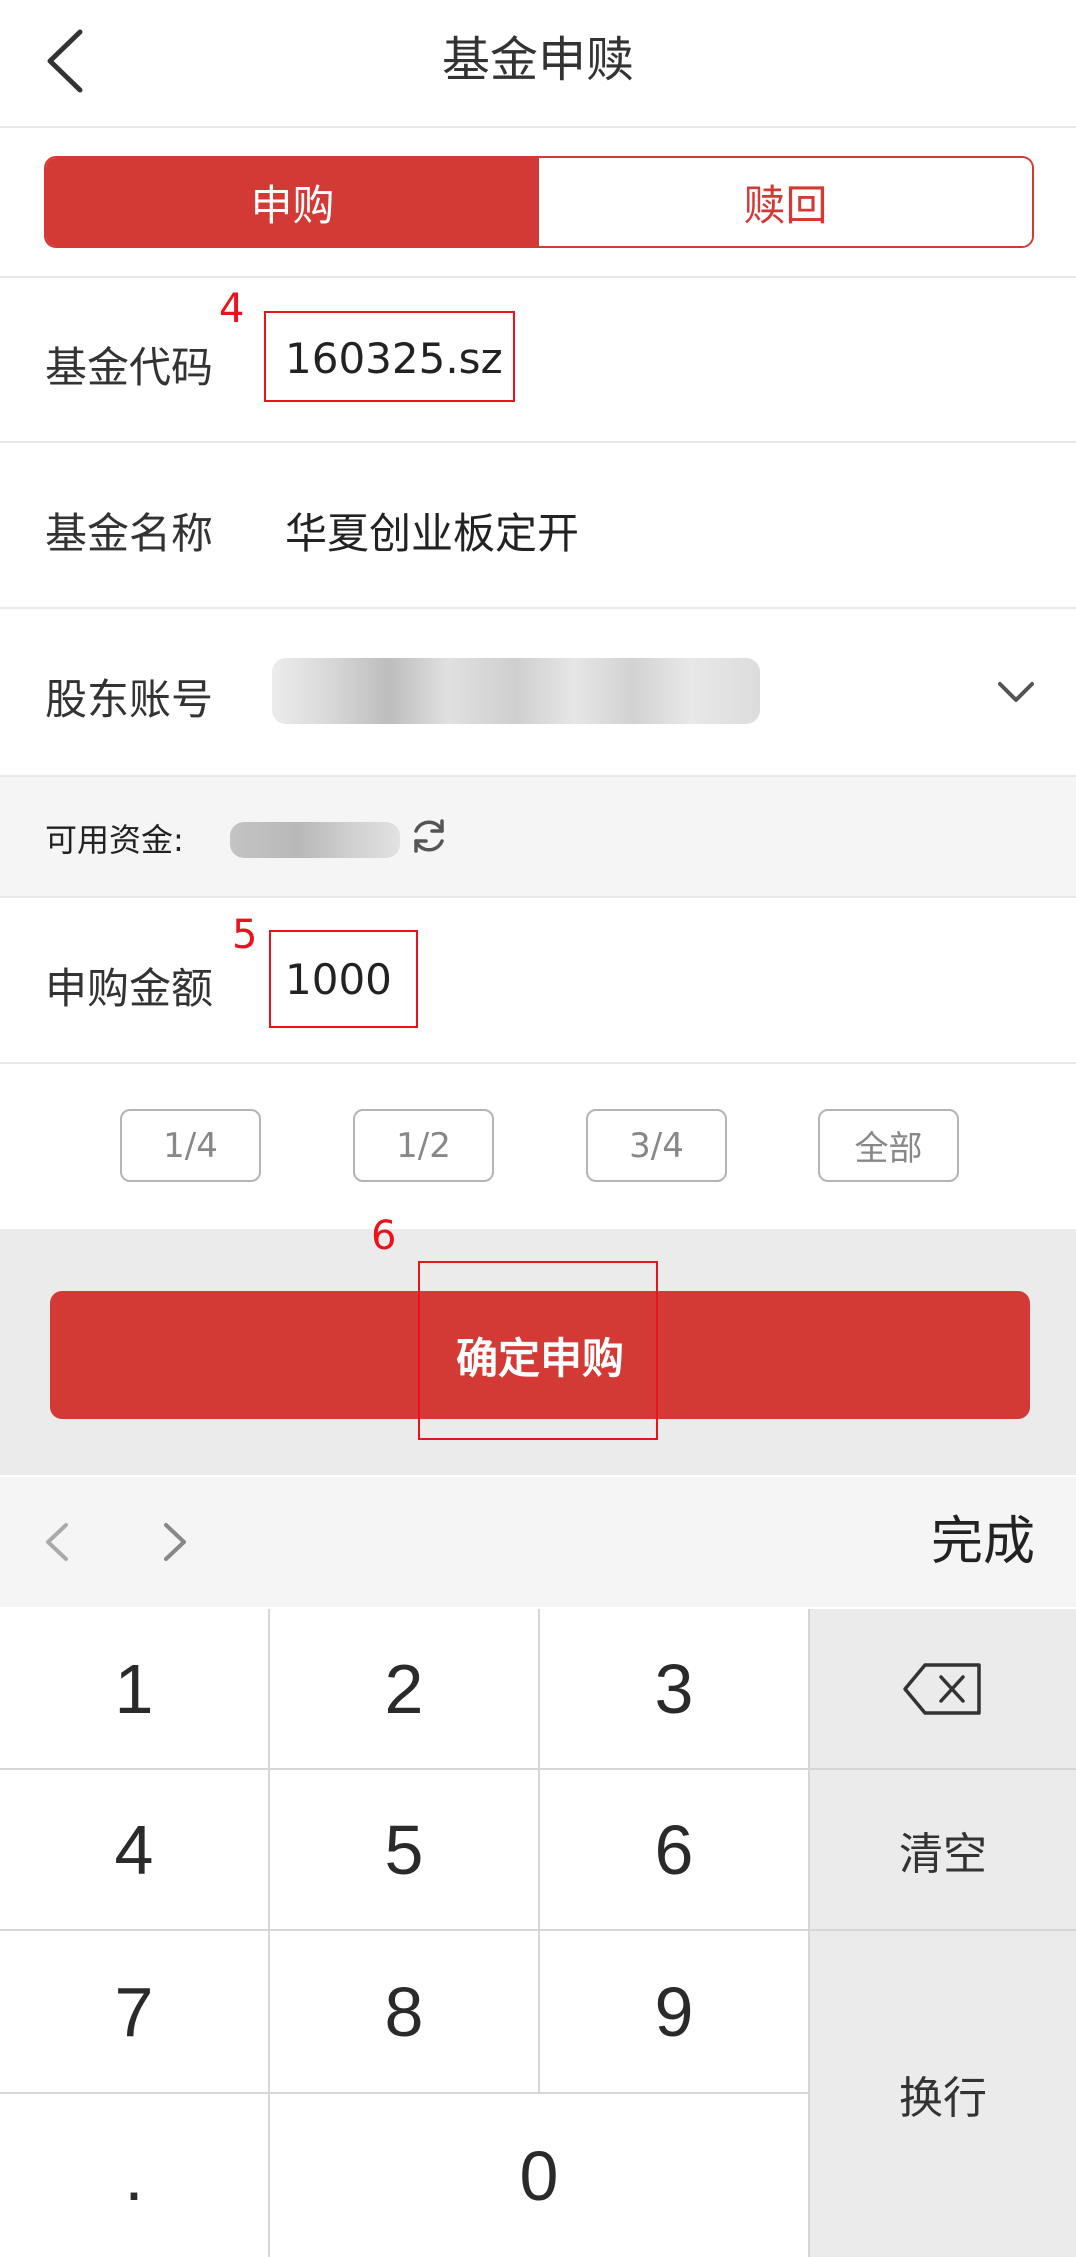 This screenshot has width=1076, height=2257. I want to click on newline-key: 换行, so click(943, 2094).